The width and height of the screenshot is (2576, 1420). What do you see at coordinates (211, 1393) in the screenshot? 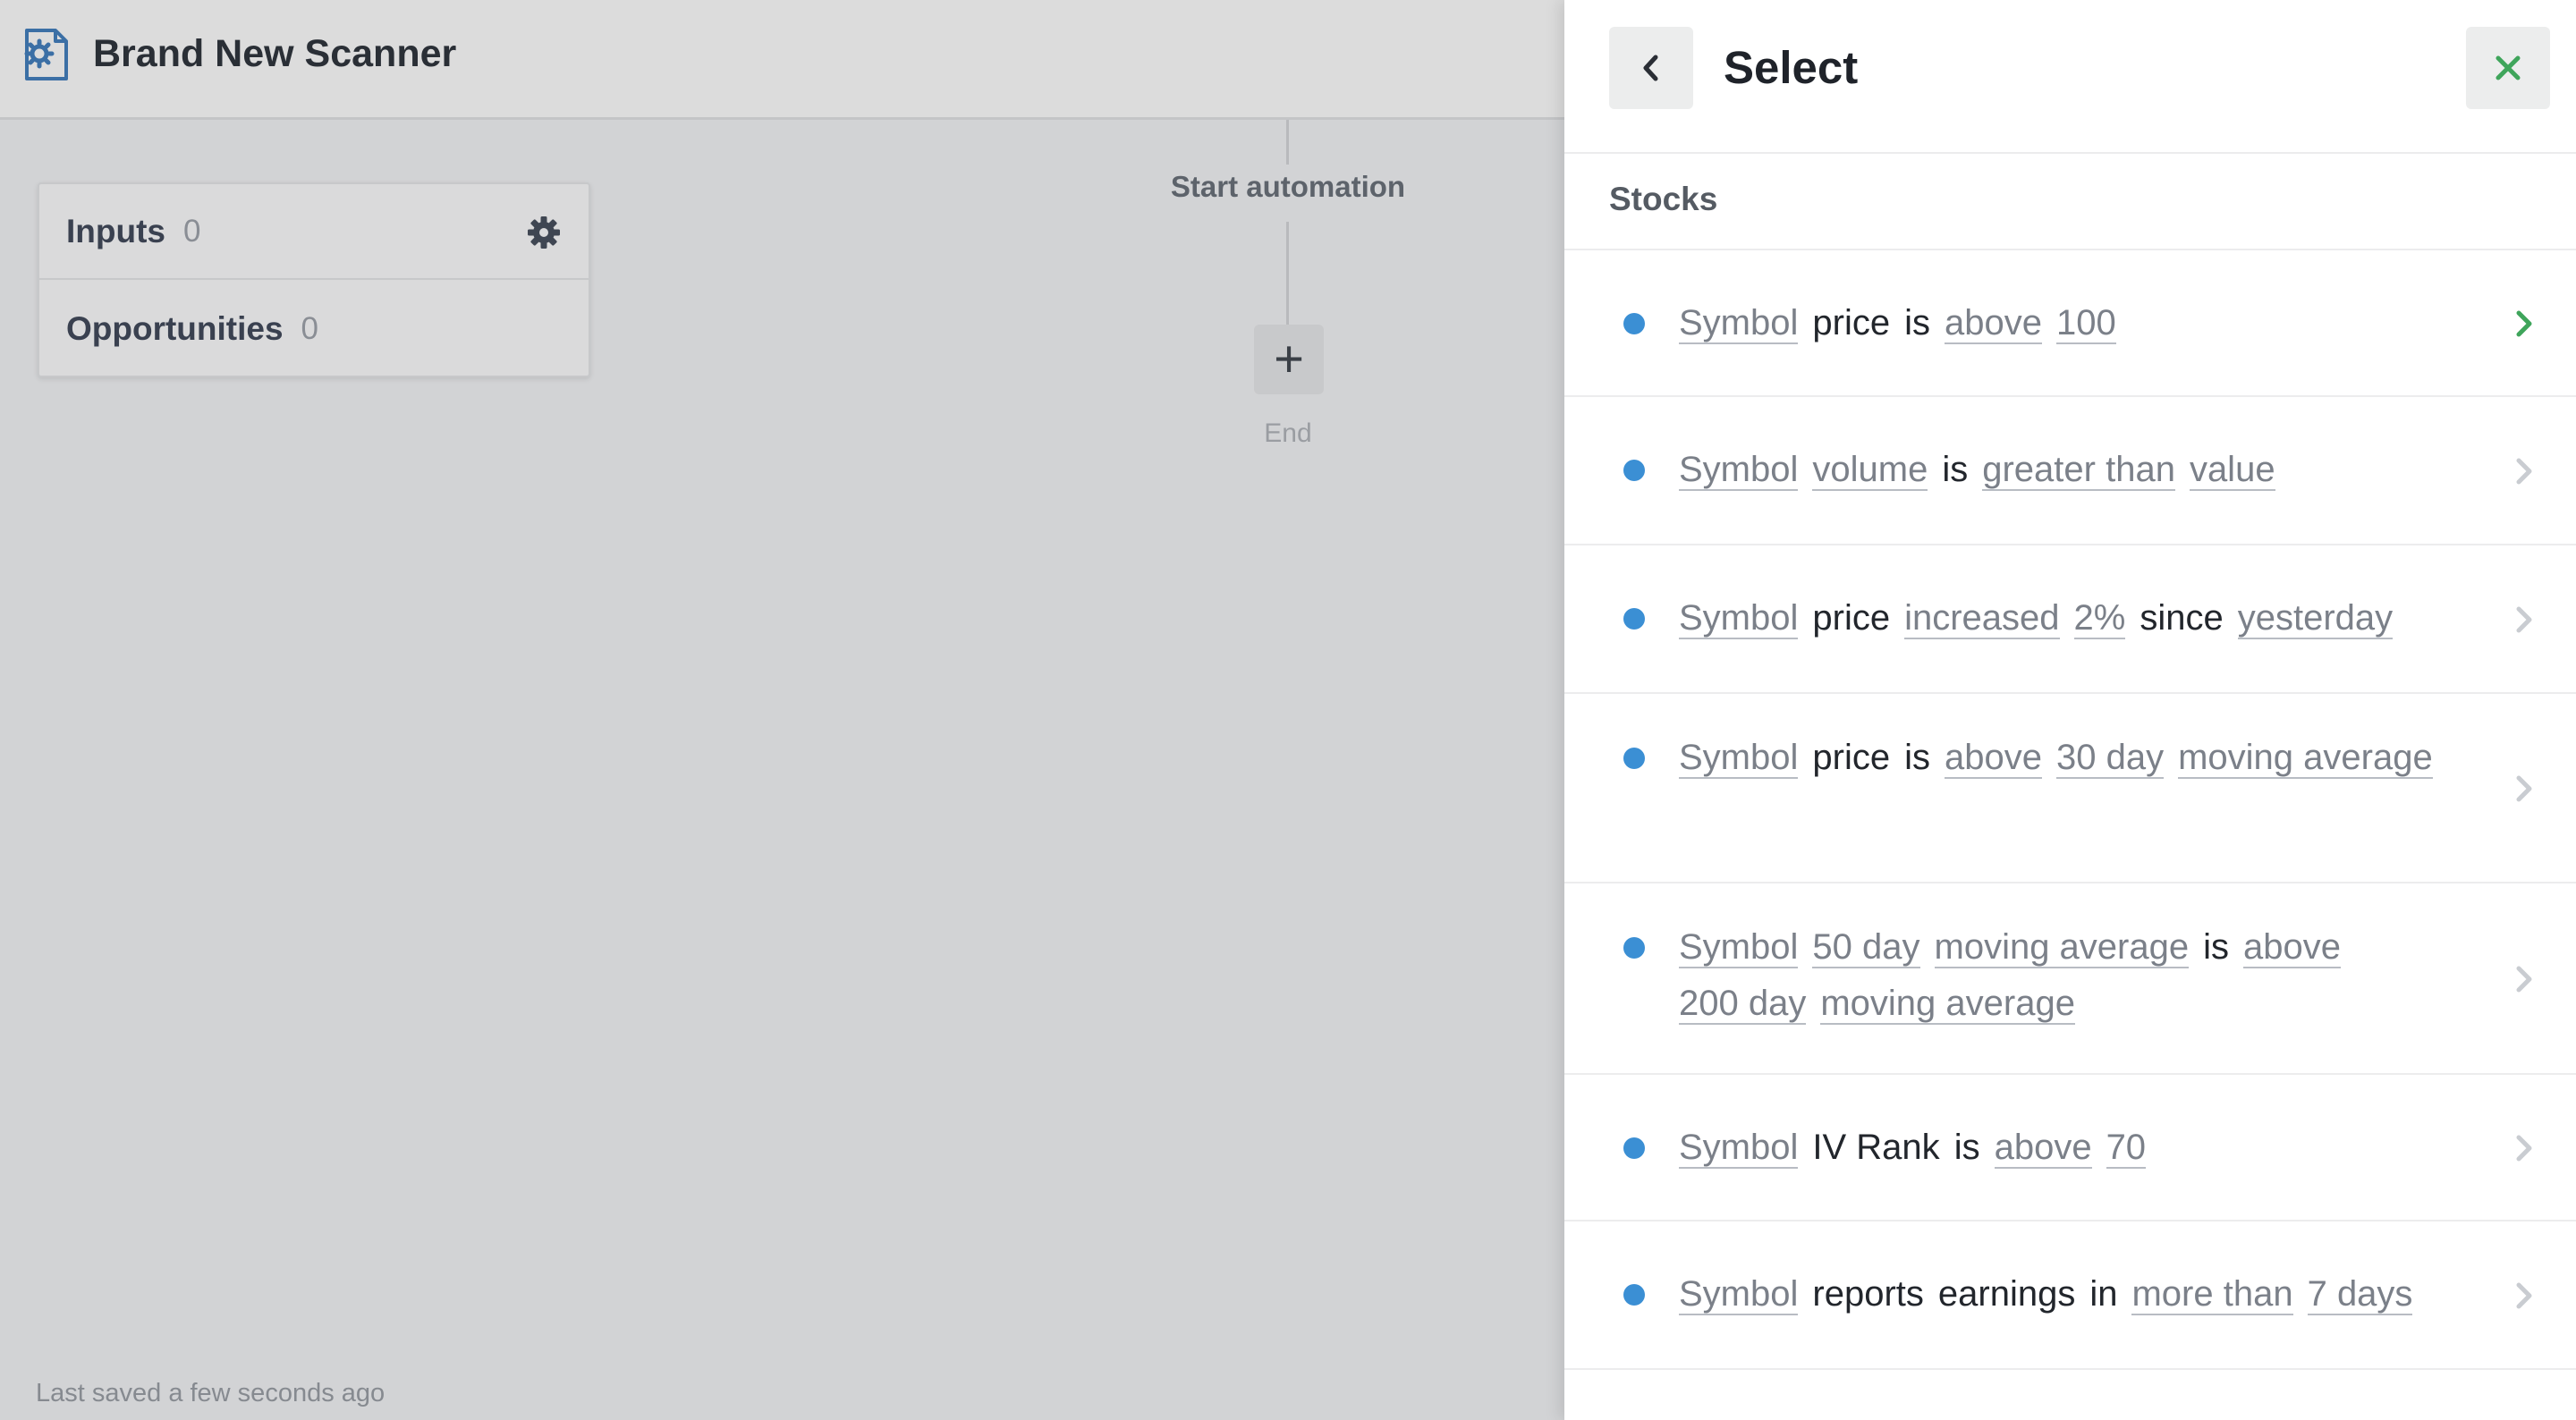
I see `last-saved-status: Last saved a few seconds ago` at bounding box center [211, 1393].